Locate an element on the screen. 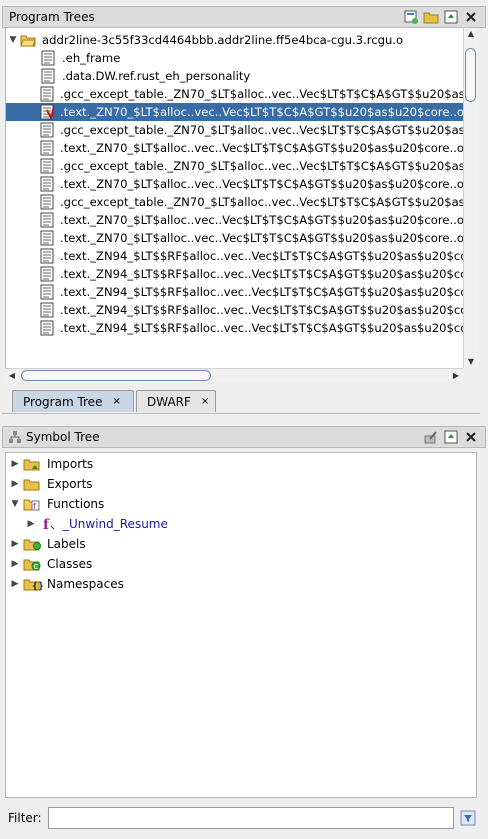 This screenshot has height=839, width=488. symbol-node-label: Exports is located at coordinates (70, 484).